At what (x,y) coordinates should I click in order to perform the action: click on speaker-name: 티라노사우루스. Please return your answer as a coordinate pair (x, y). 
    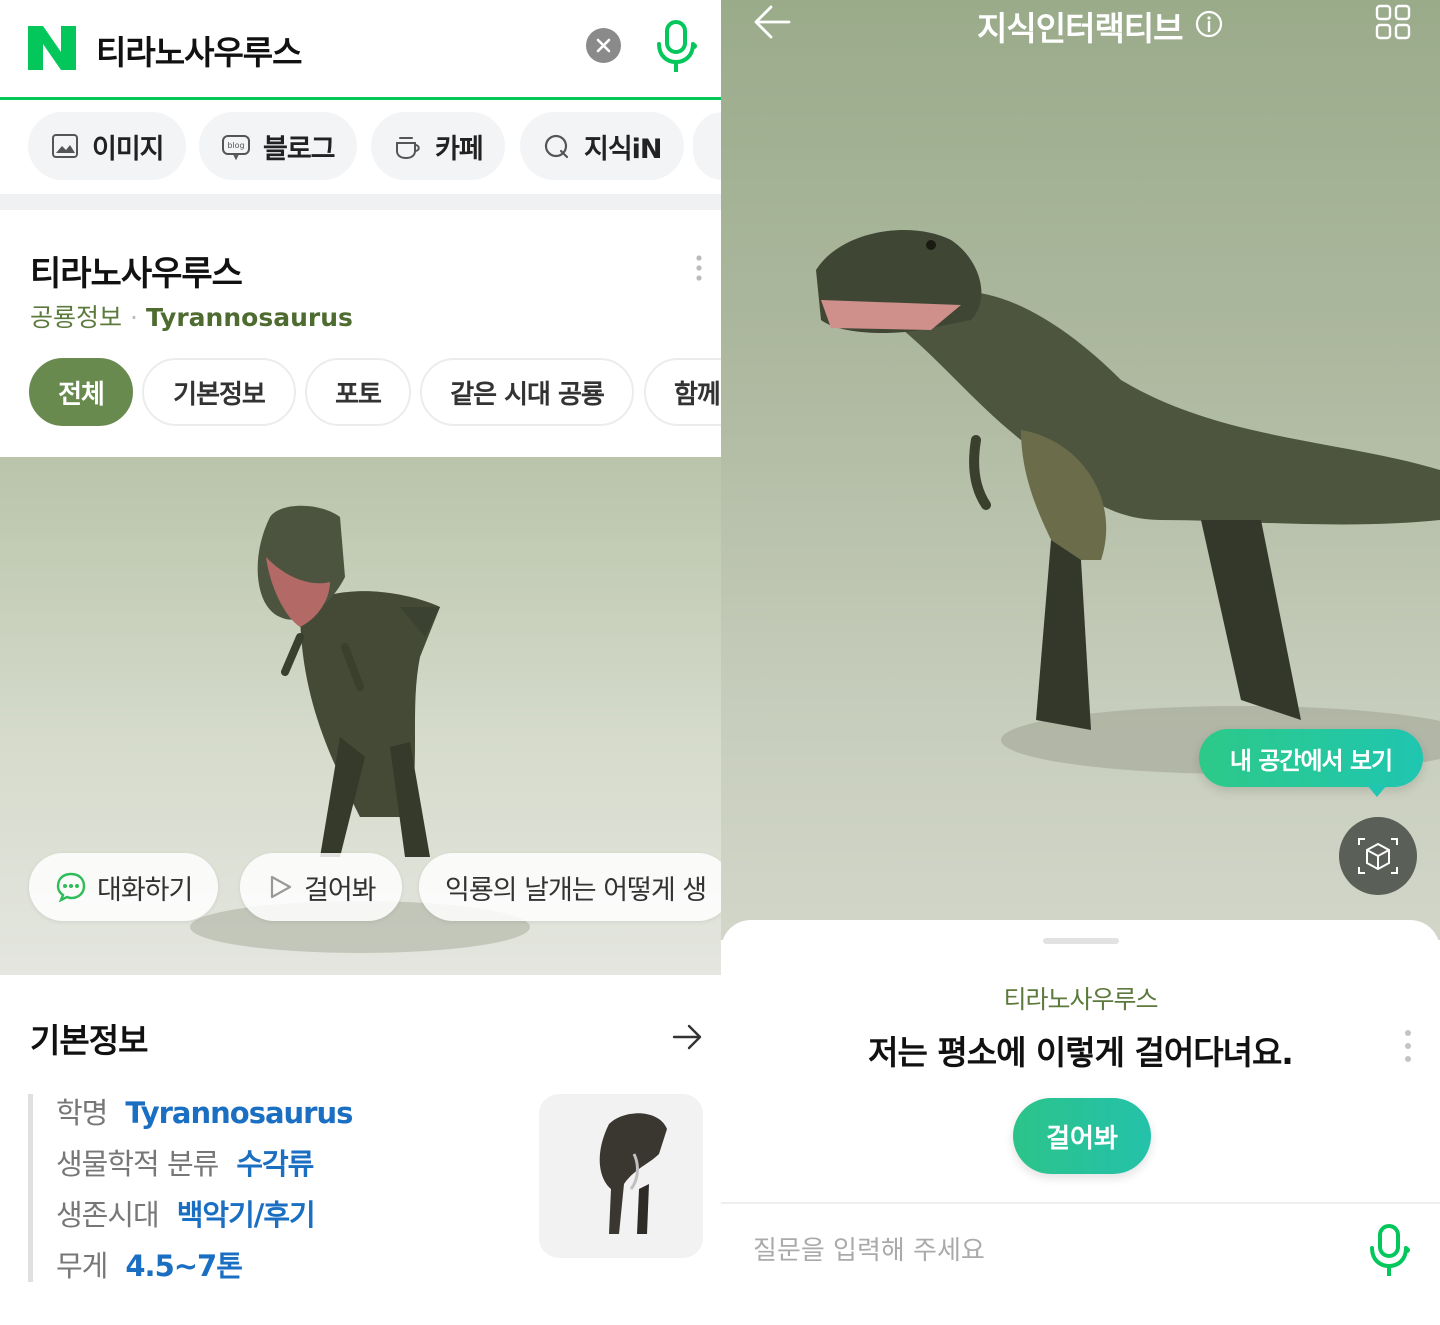
    Looking at the image, I should click on (1080, 999).